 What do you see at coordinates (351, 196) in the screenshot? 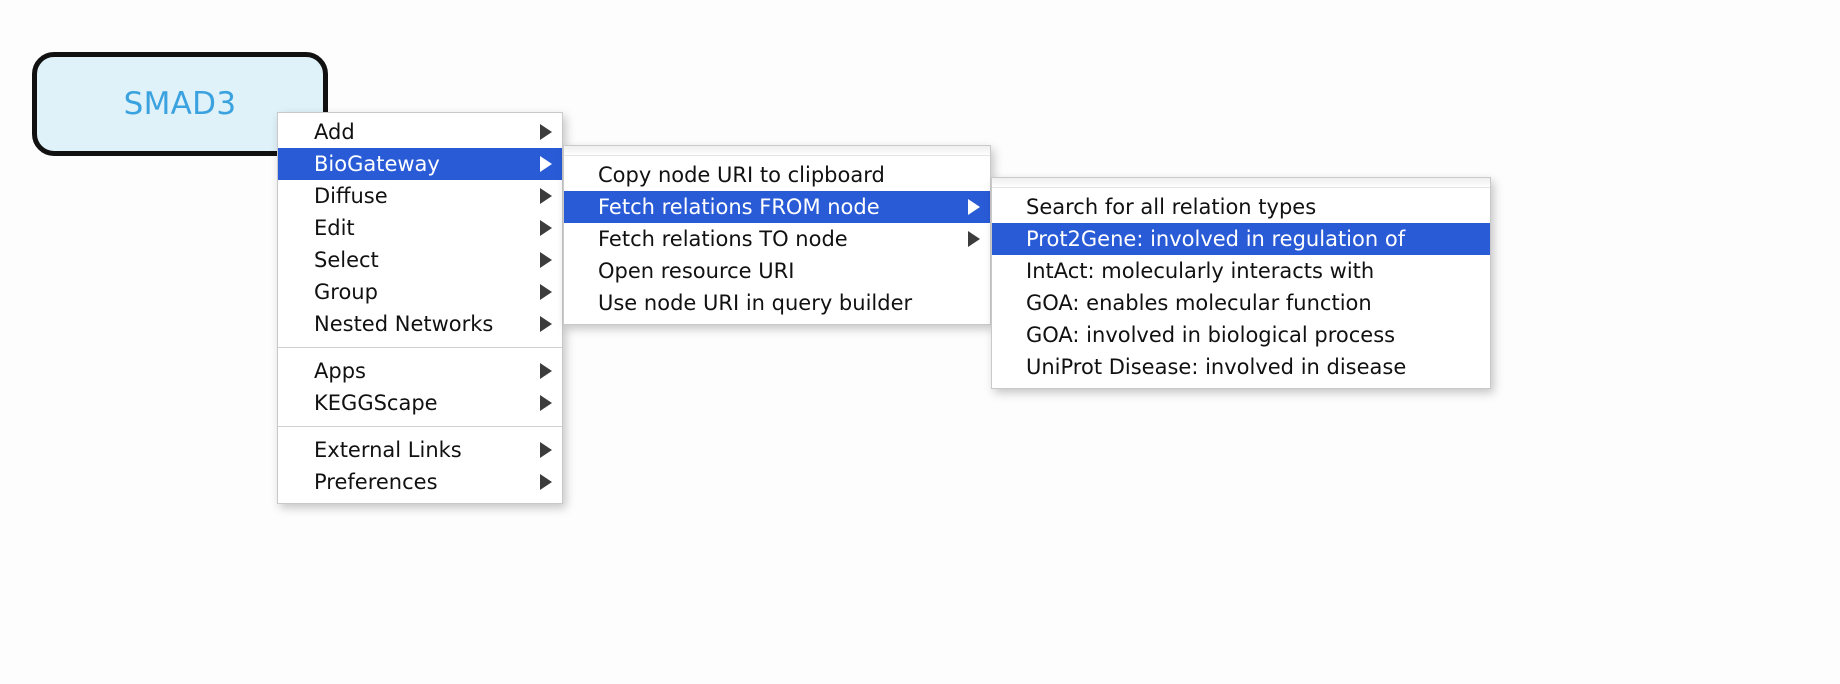
I see `menu-item-label: Diffuse` at bounding box center [351, 196].